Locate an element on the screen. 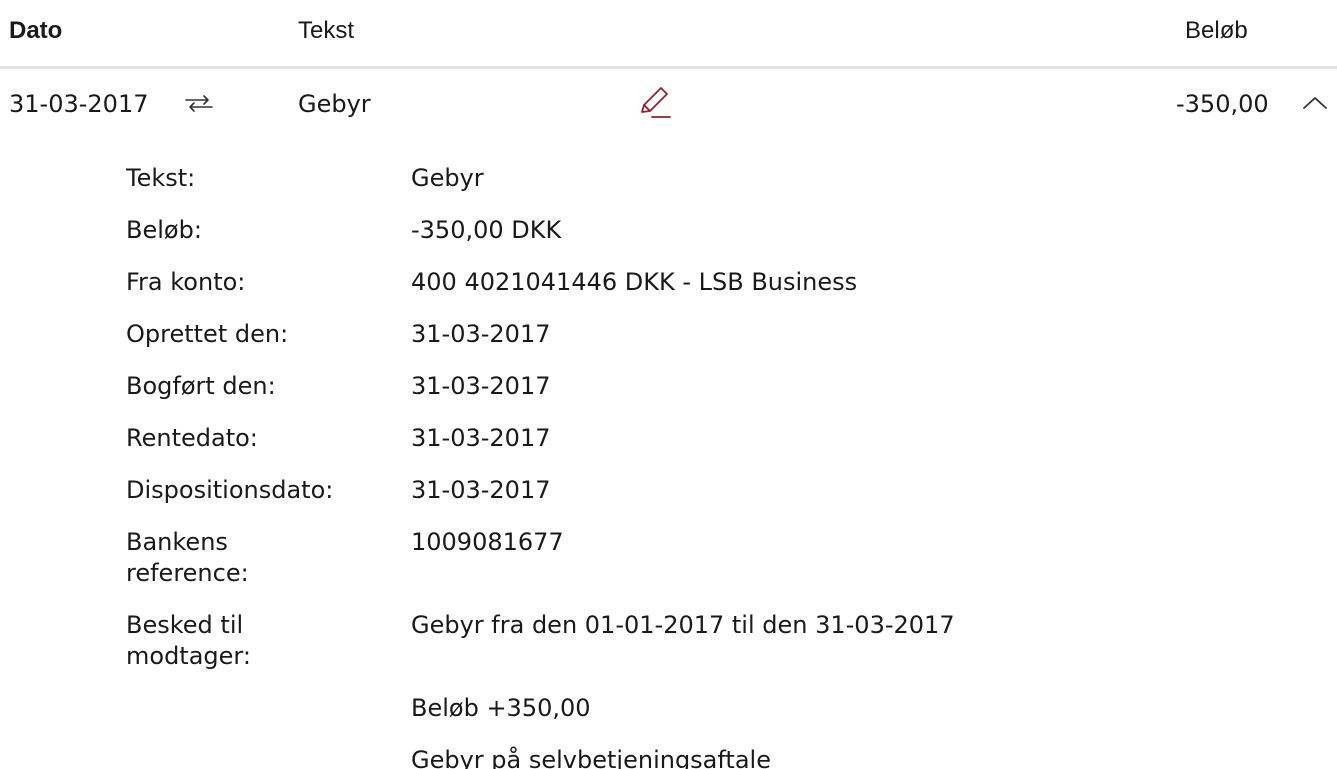 The width and height of the screenshot is (1337, 769). detail-label: Bogført den: is located at coordinates (201, 386).